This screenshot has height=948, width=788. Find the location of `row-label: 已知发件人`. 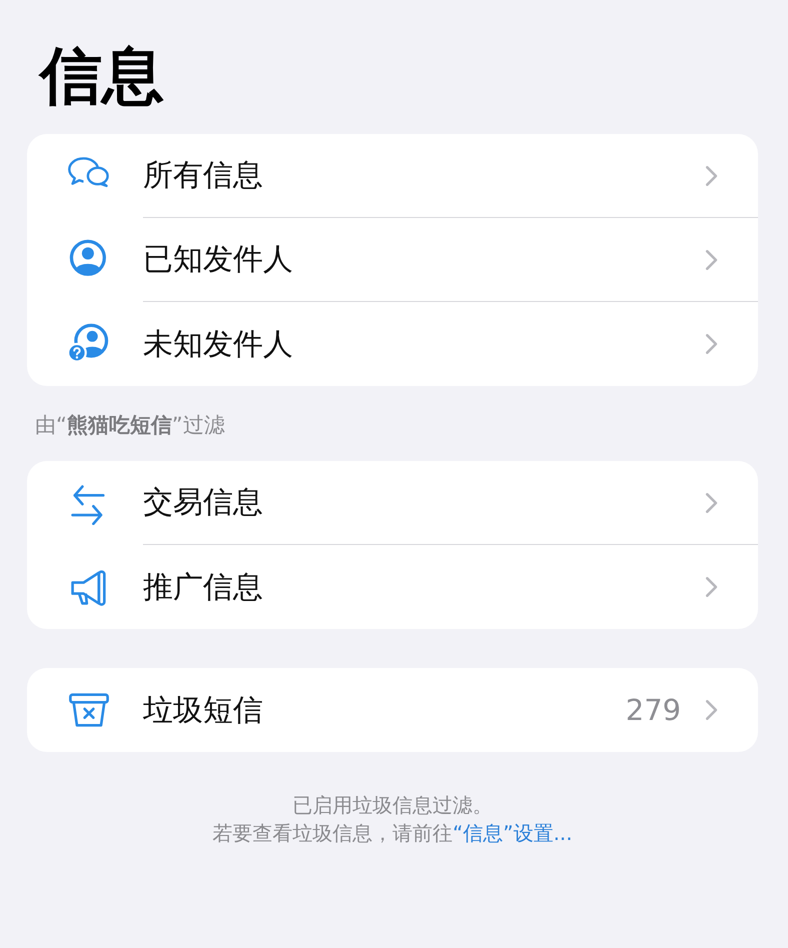

row-label: 已知发件人 is located at coordinates (218, 260).